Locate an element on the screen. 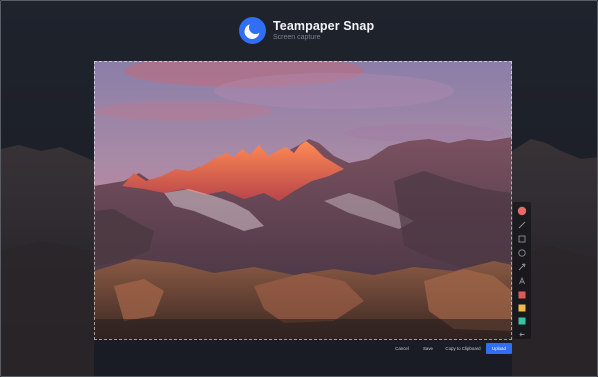 The image size is (598, 377). circle-icon is located at coordinates (522, 253).